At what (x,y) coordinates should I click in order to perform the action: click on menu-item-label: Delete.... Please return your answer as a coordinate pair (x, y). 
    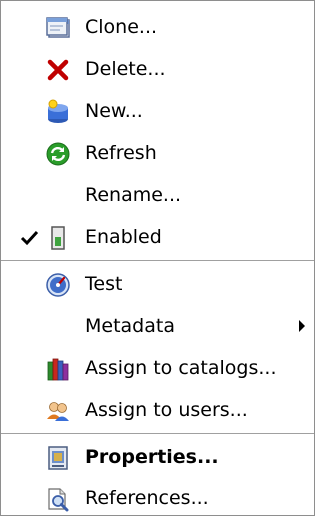
    Looking at the image, I should click on (125, 69).